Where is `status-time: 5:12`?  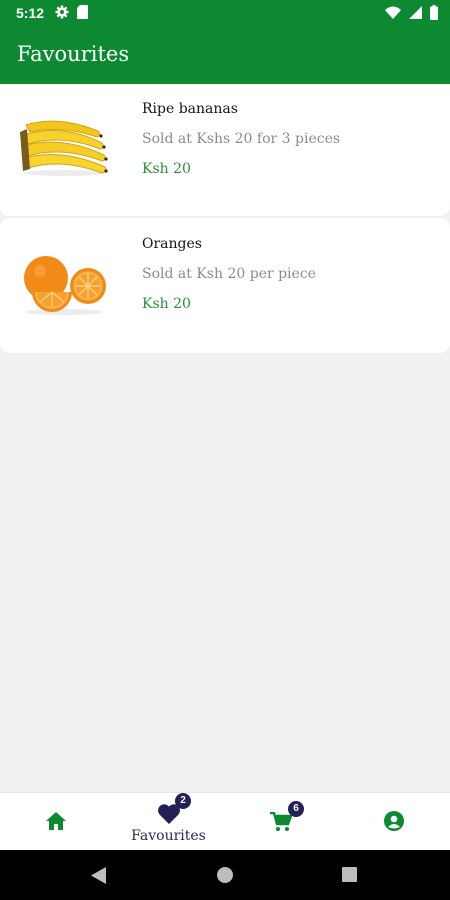 status-time: 5:12 is located at coordinates (30, 13).